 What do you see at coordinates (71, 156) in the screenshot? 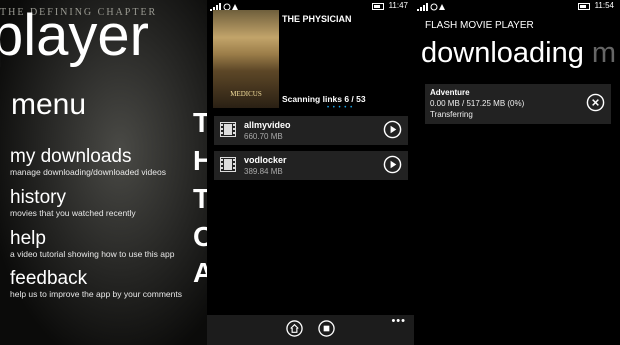
I see `menu-item-label: my downloads` at bounding box center [71, 156].